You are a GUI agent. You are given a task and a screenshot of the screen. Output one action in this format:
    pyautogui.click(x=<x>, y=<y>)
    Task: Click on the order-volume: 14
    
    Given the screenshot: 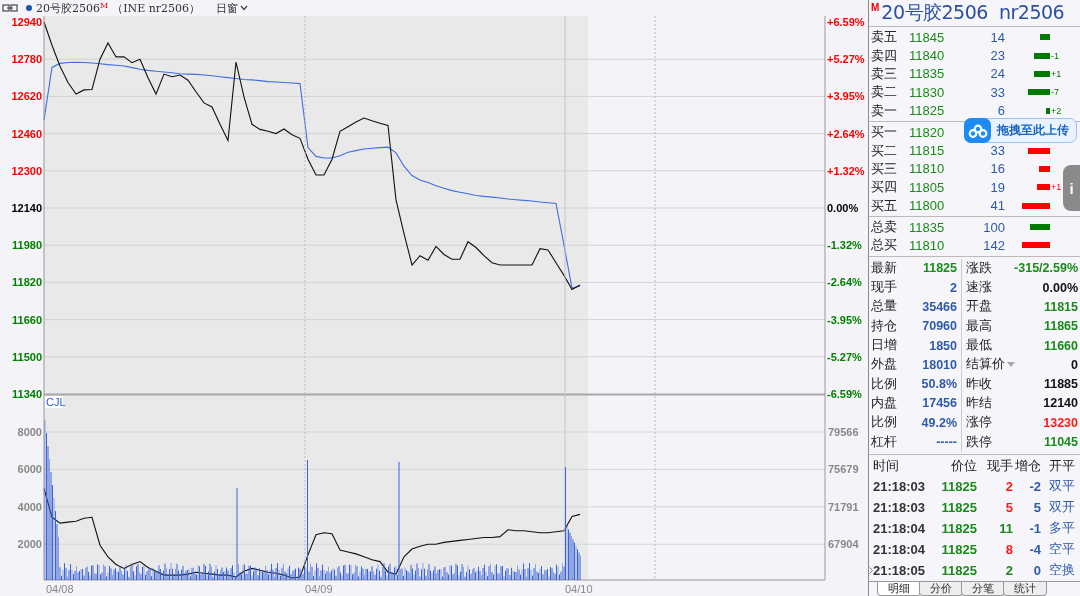 What is the action you would take?
    pyautogui.click(x=997, y=37)
    